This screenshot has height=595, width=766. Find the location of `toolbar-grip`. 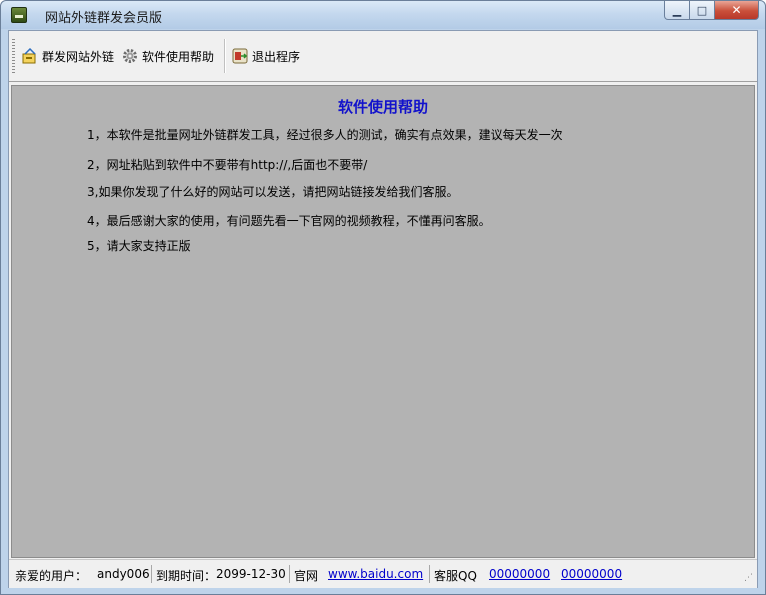

toolbar-grip is located at coordinates (13, 56).